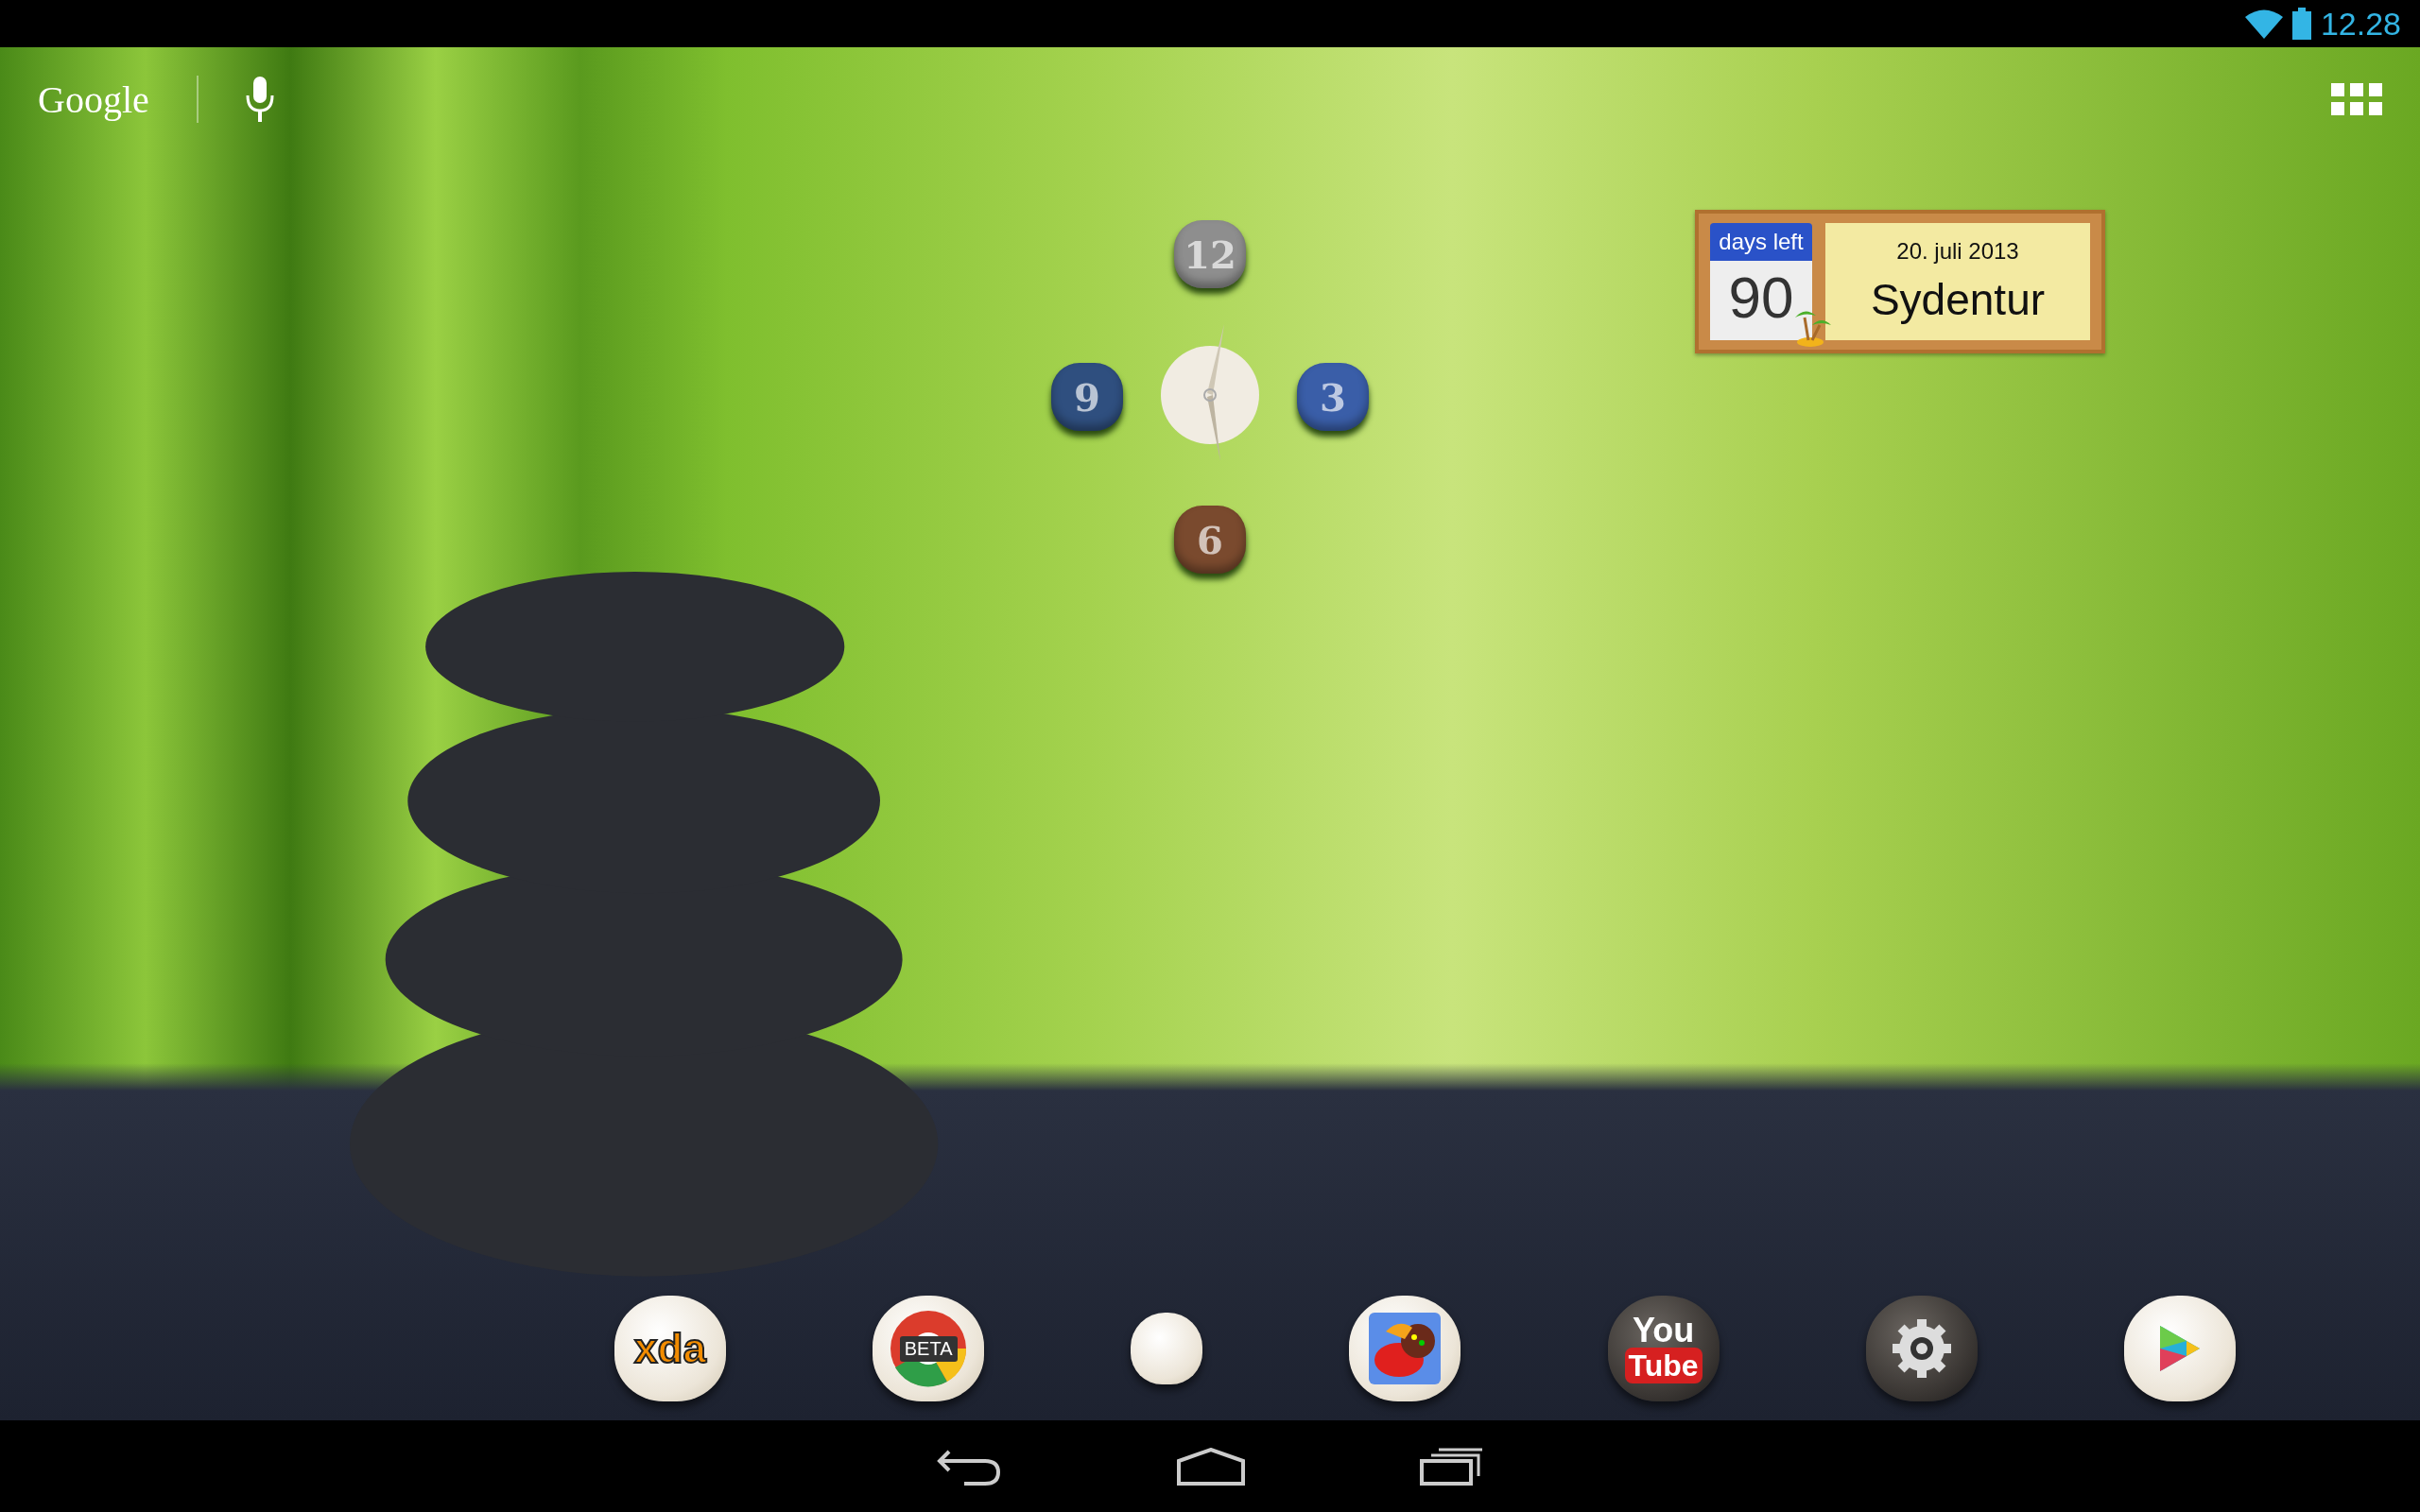  Describe the element at coordinates (1761, 300) in the screenshot. I see `days-count: 90` at that location.